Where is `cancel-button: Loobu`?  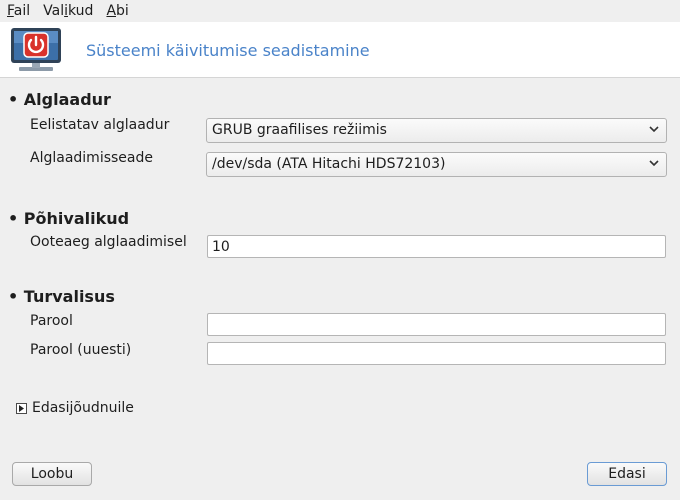
cancel-button: Loobu is located at coordinates (52, 474).